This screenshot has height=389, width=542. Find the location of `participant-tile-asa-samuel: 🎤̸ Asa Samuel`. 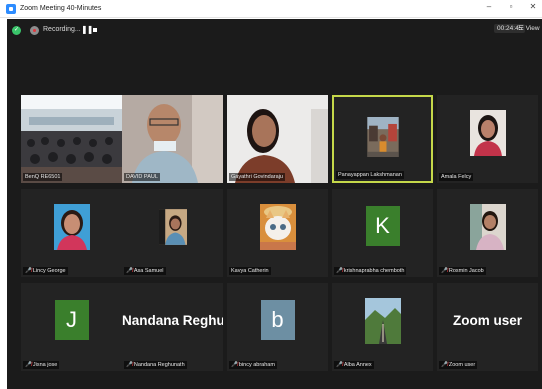

participant-tile-asa-samuel: 🎤̸ Asa Samuel is located at coordinates (172, 233).